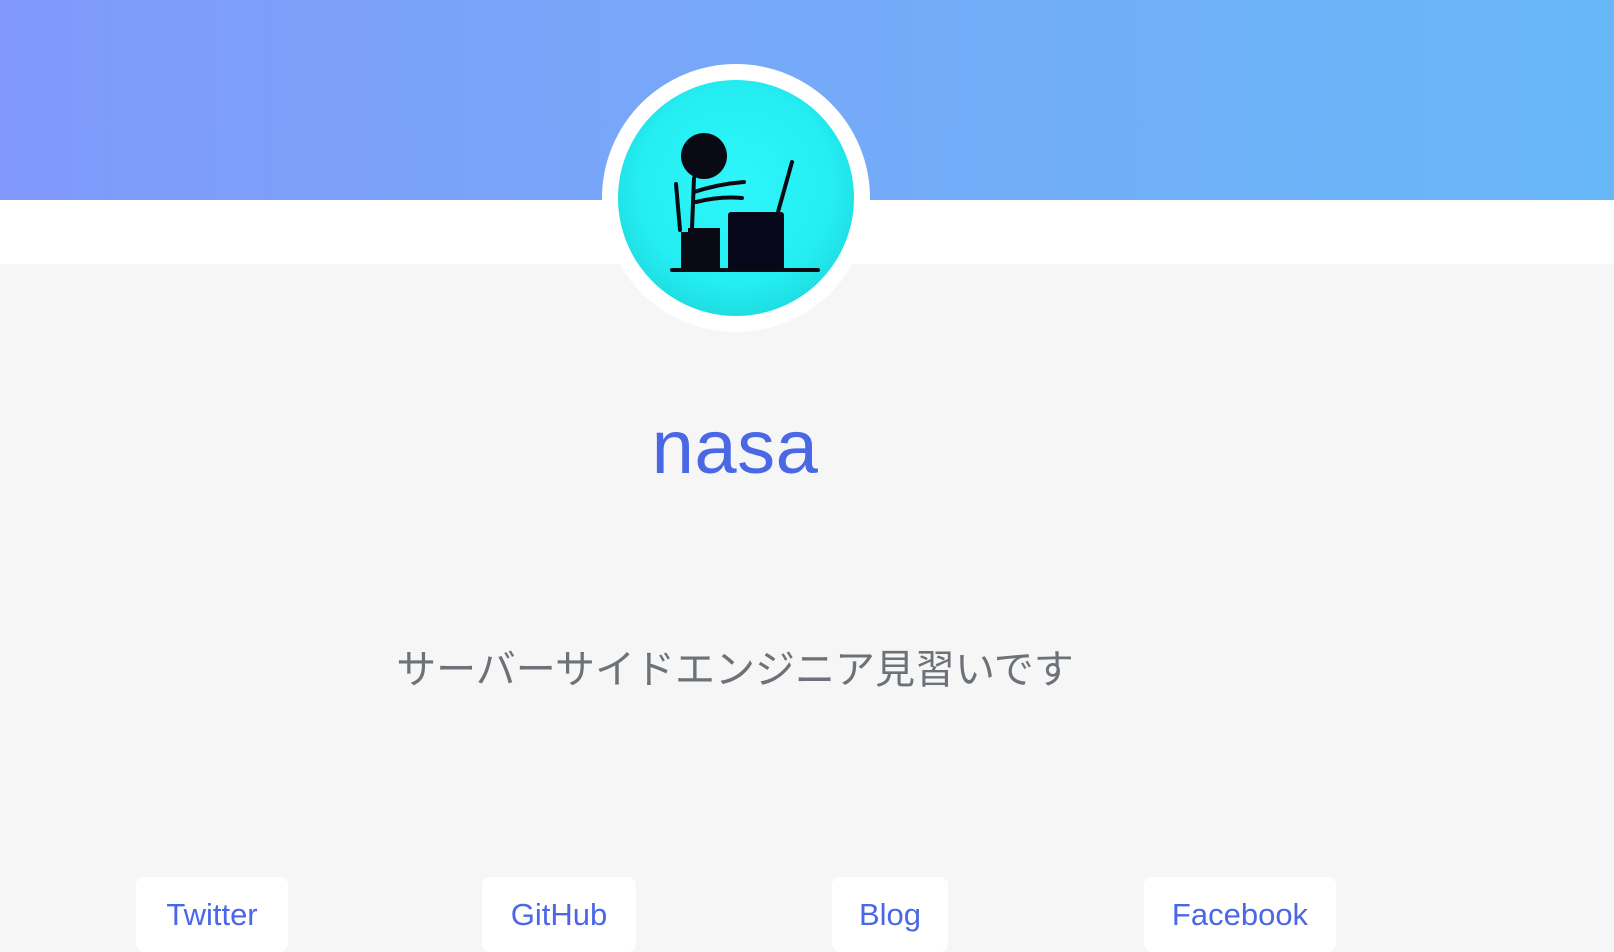 The height and width of the screenshot is (952, 1614). Describe the element at coordinates (745, 202) in the screenshot. I see `person-at-laptop-icon` at that location.